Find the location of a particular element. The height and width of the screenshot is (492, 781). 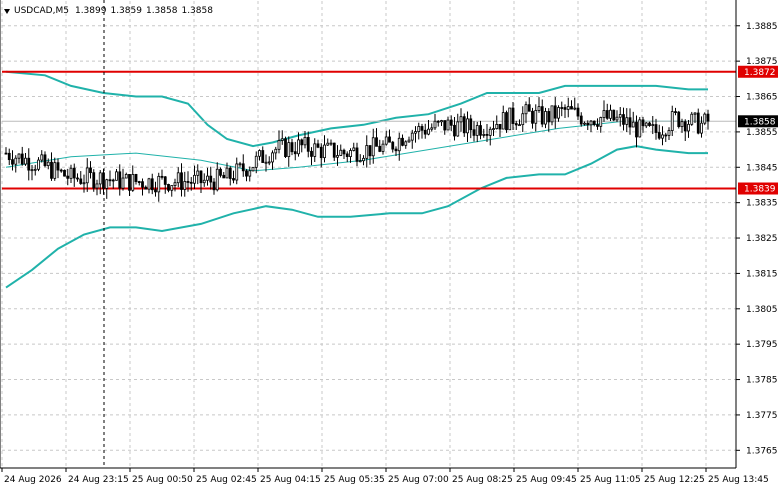

time-tick-label: 25 Aug 04:15 is located at coordinates (290, 480).